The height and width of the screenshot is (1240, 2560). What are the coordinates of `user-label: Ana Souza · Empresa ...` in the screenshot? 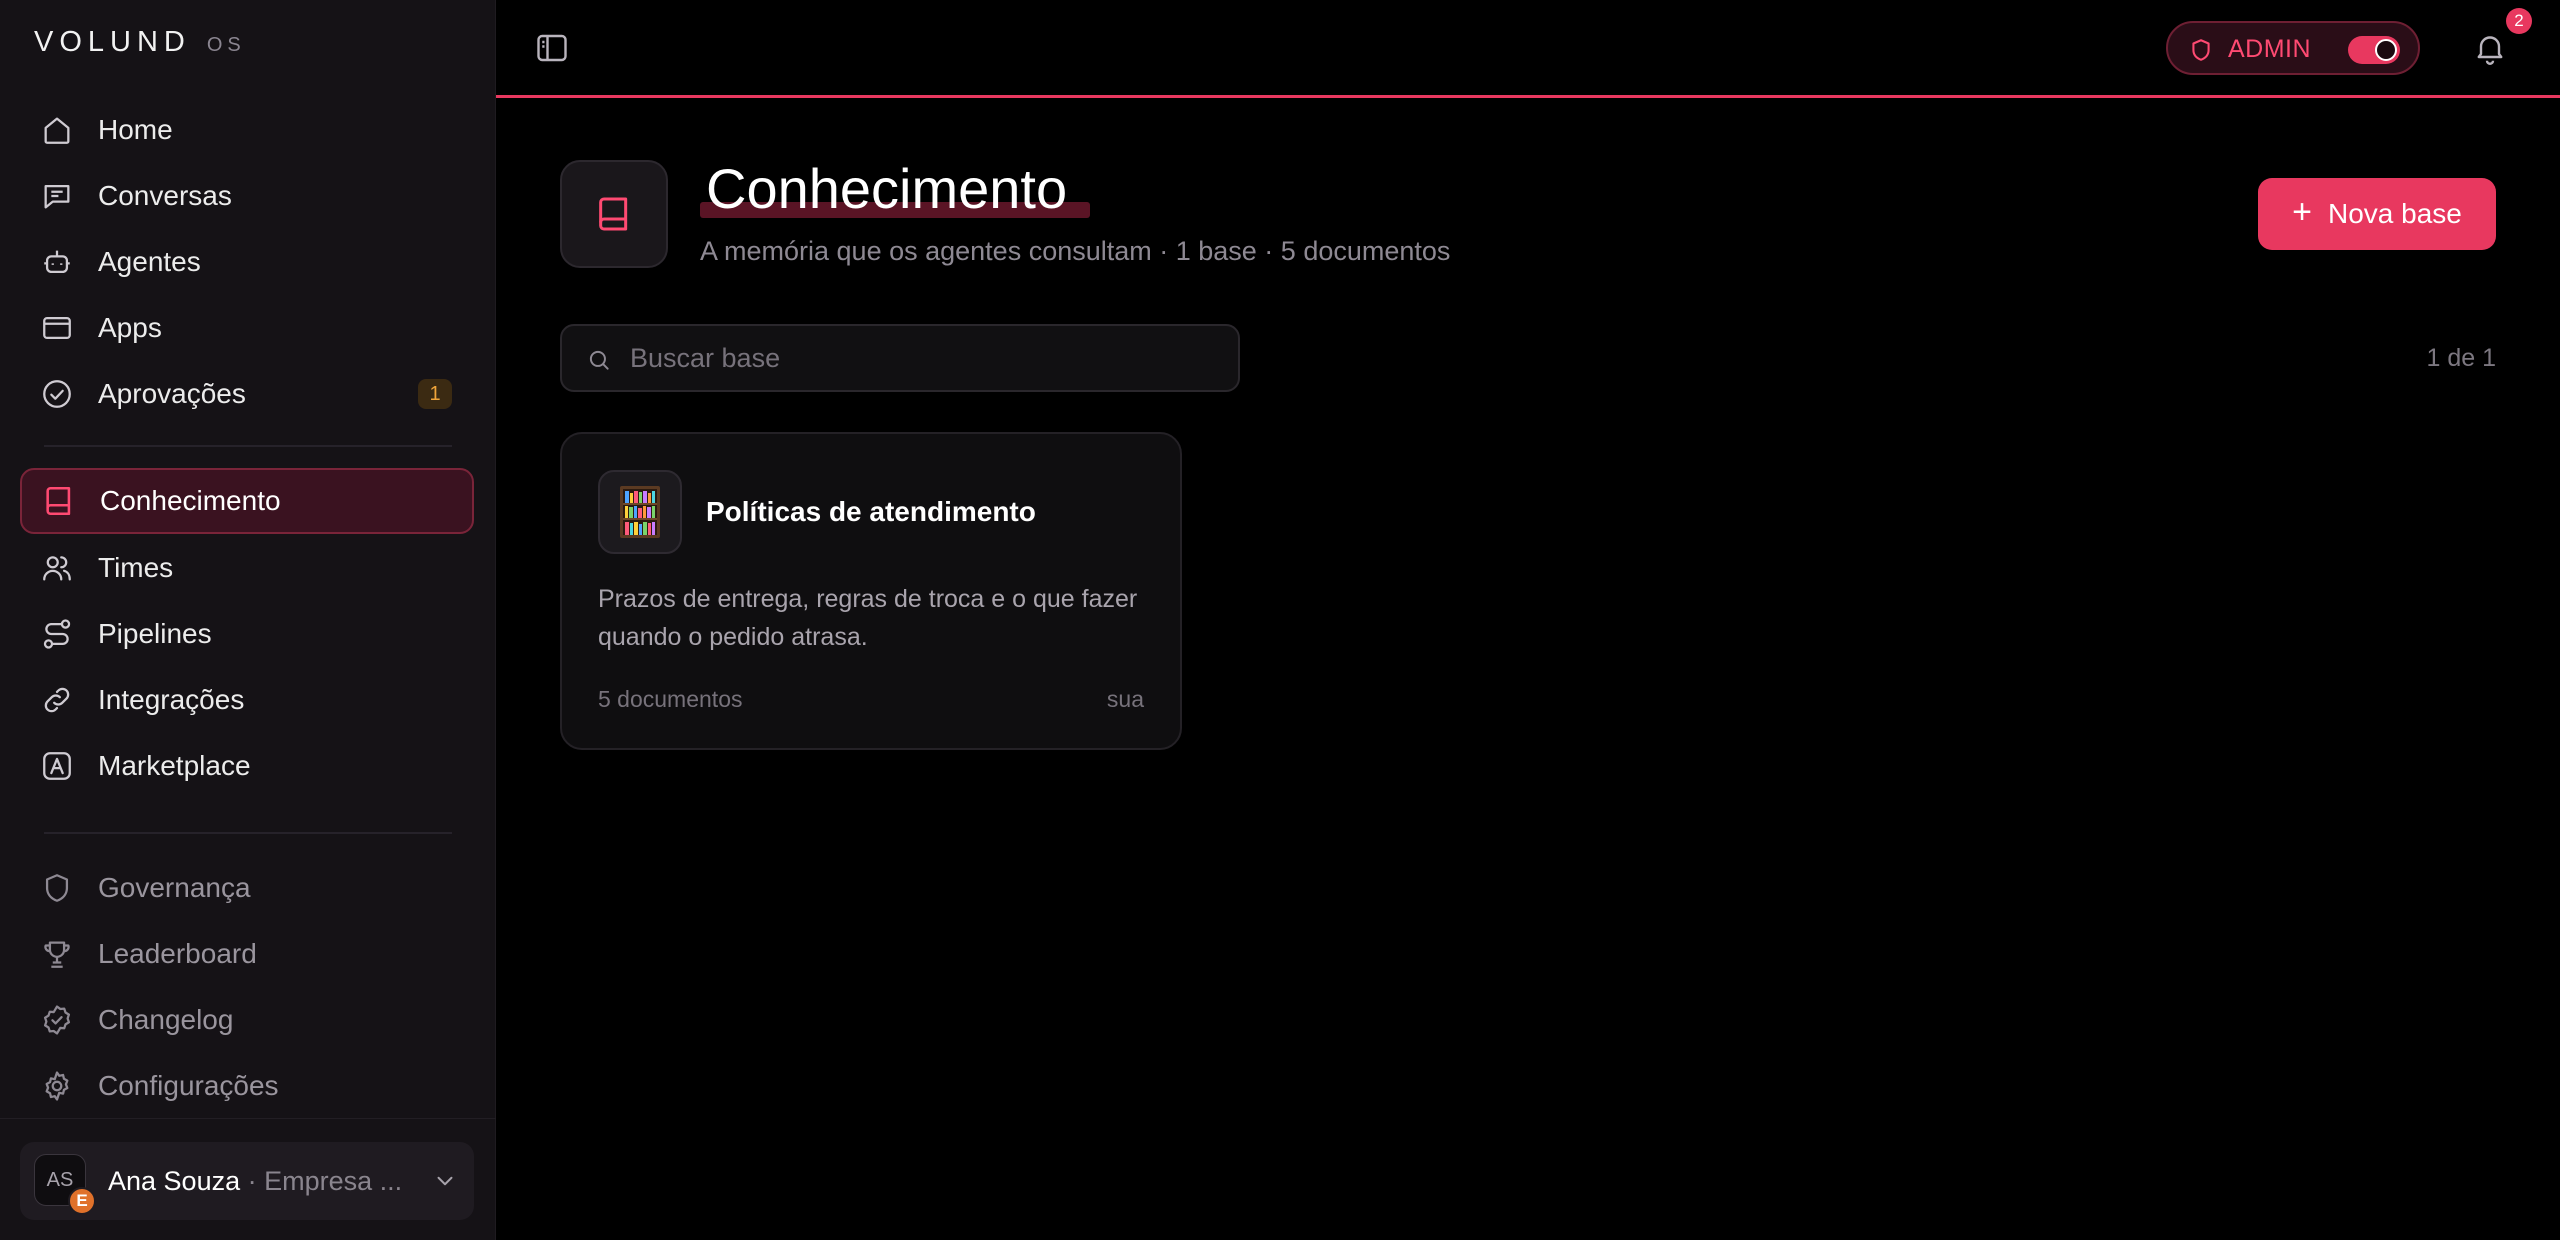 It's located at (255, 1181).